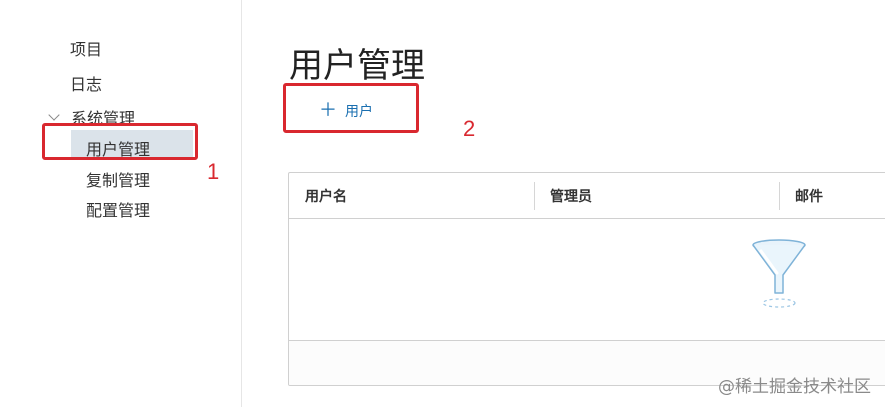 This screenshot has height=407, width=885. Describe the element at coordinates (357, 65) in the screenshot. I see `page-title: 用户管理` at that location.